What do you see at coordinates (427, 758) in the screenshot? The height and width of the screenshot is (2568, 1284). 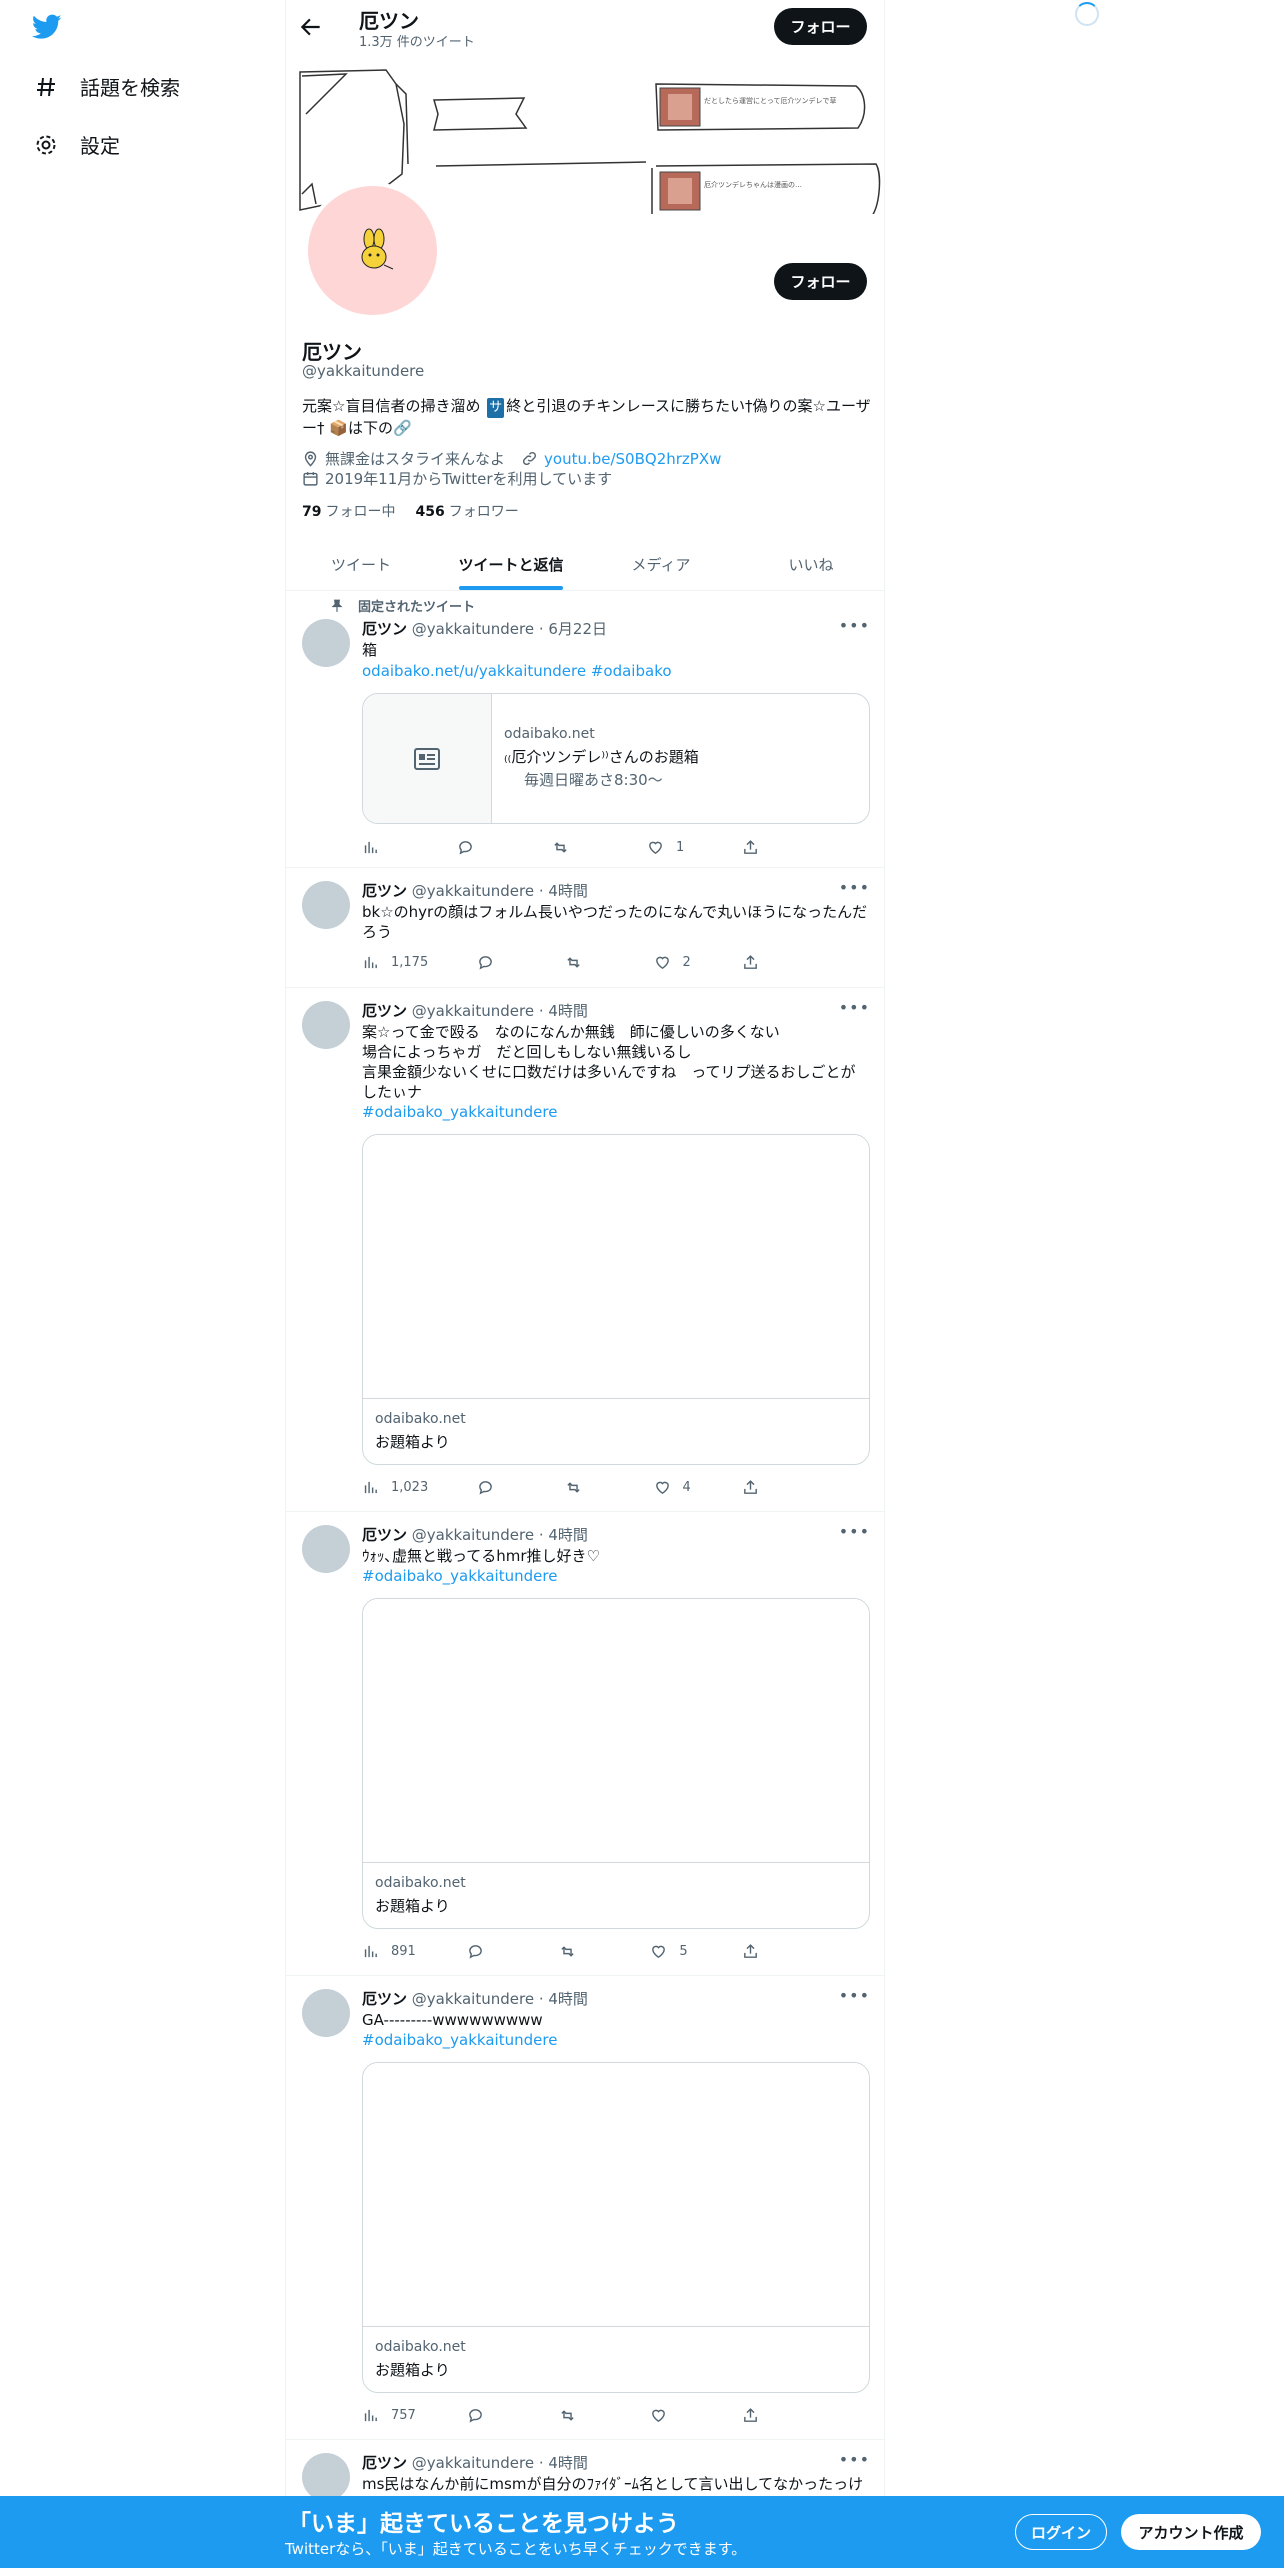 I see `article-icon` at bounding box center [427, 758].